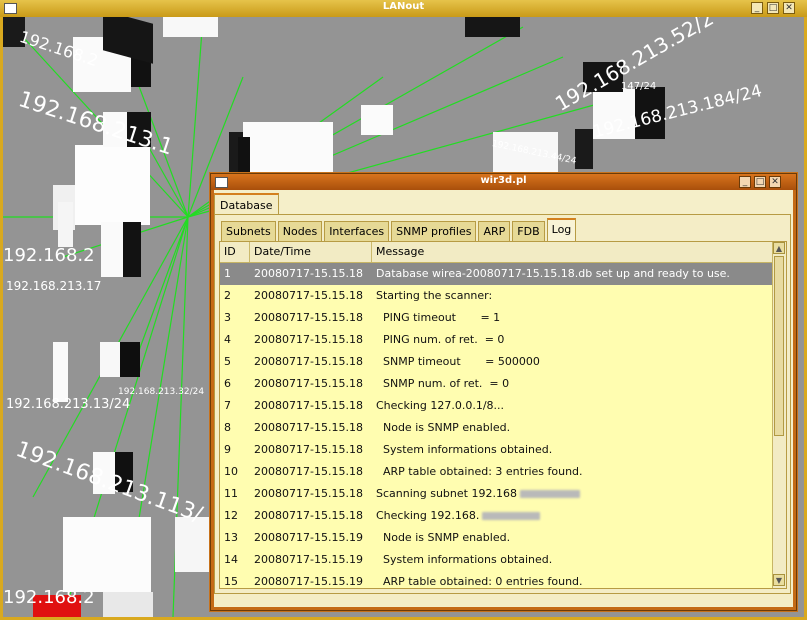  I want to click on dialog-maximize-button: □, so click(760, 182).